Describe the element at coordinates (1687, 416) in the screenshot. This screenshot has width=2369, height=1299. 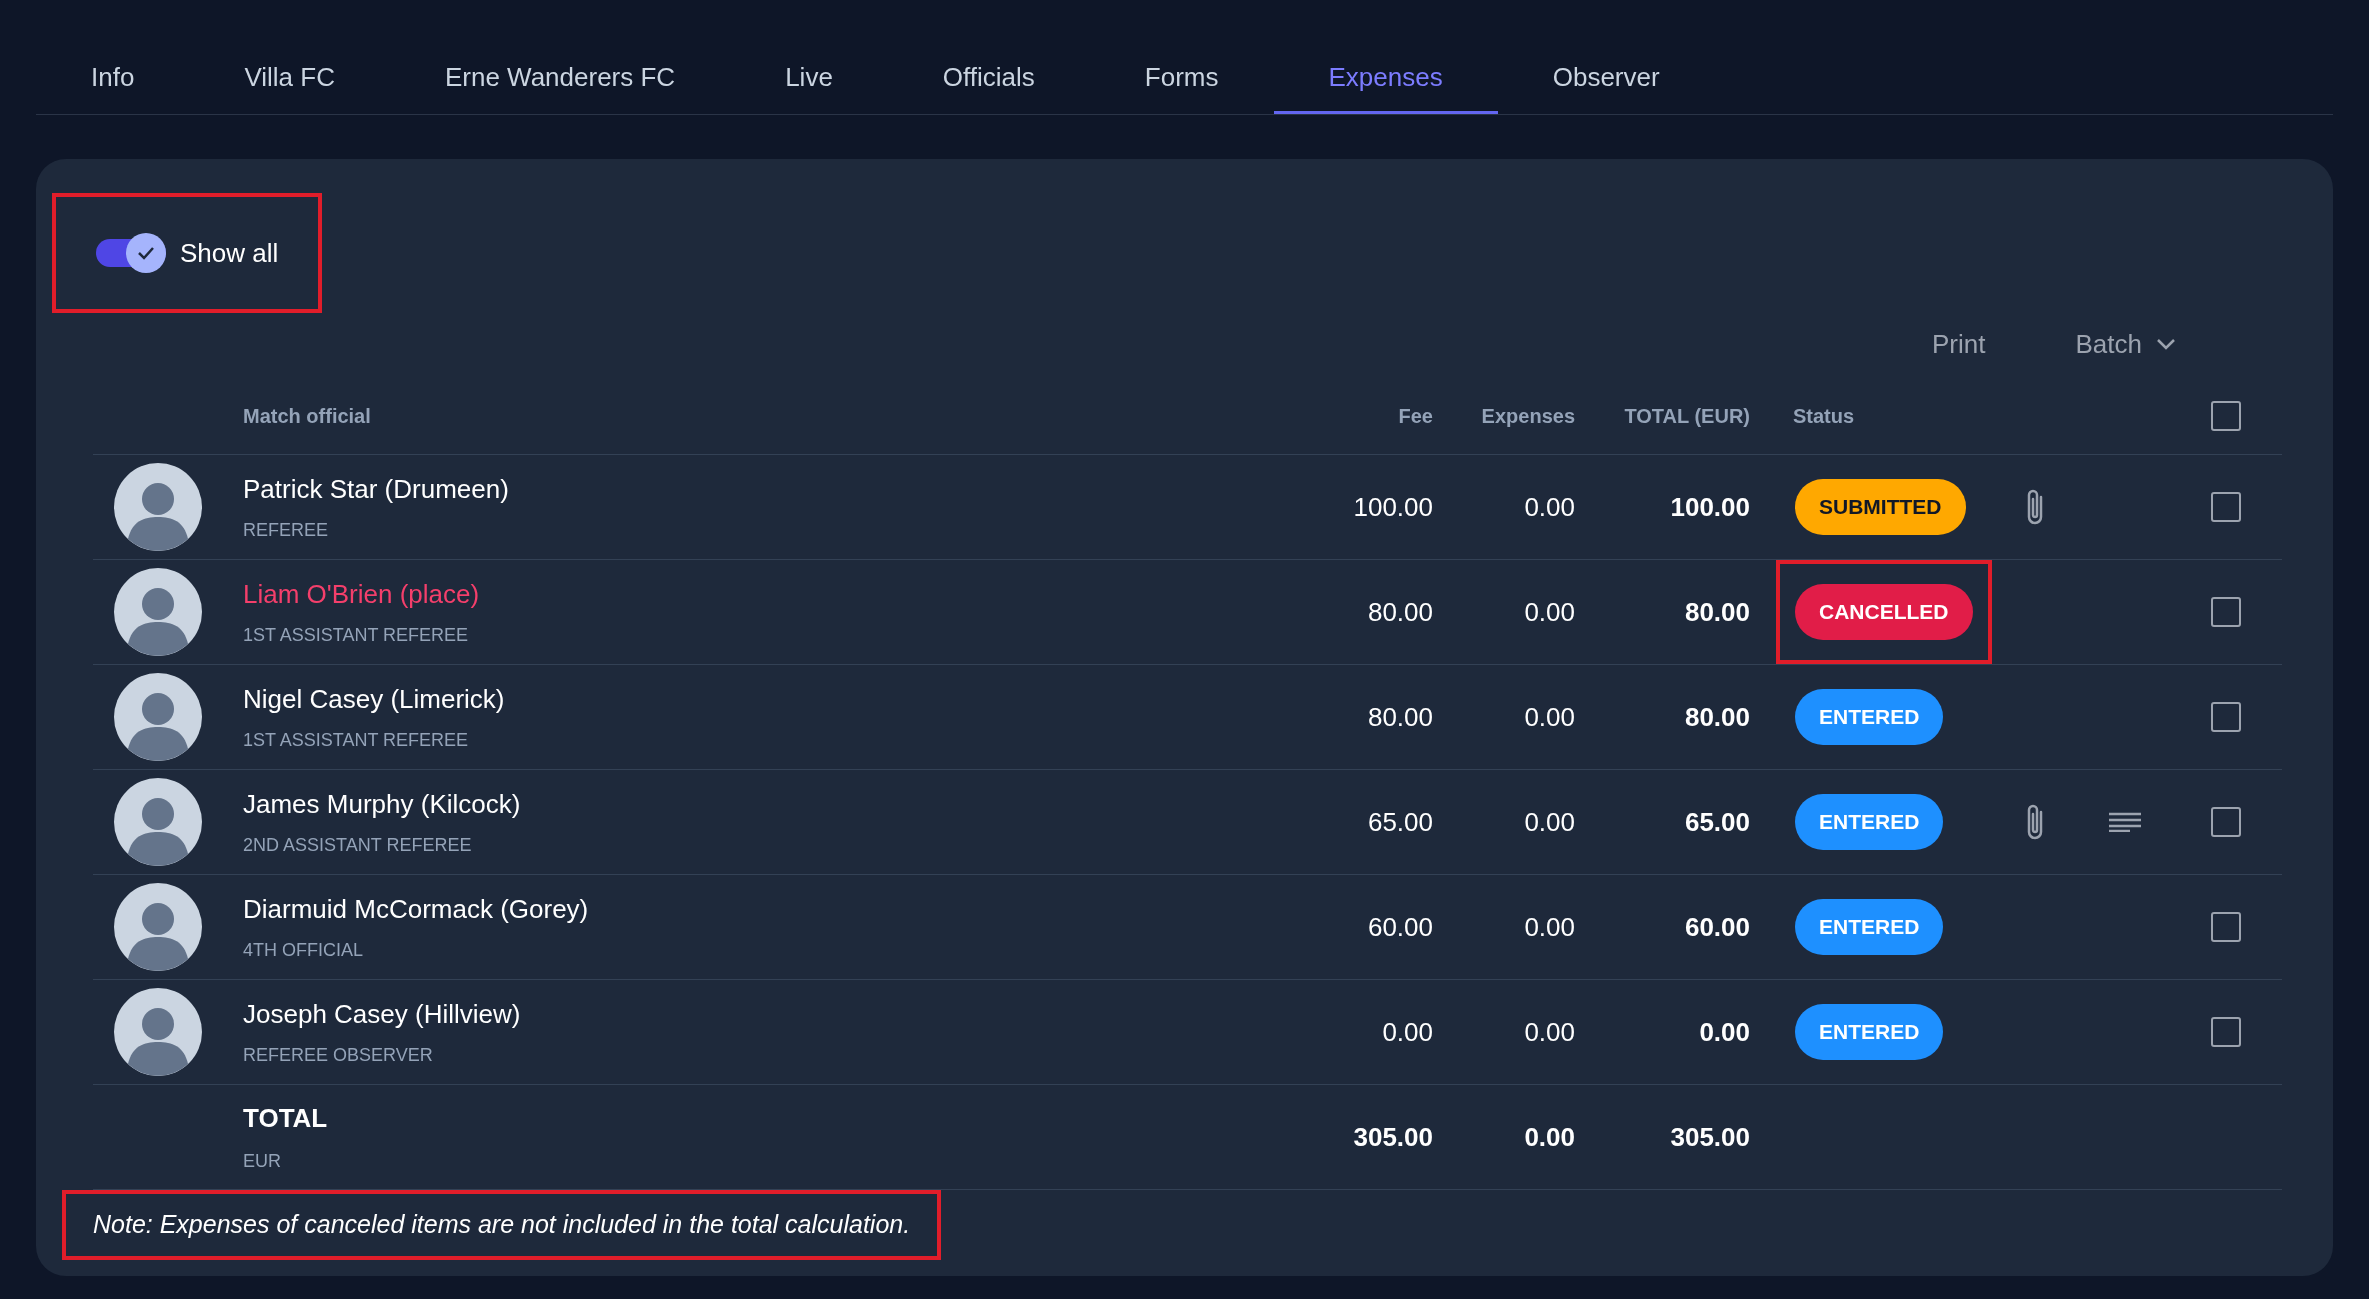
I see `column-header: TOTAL (EUR)` at that location.